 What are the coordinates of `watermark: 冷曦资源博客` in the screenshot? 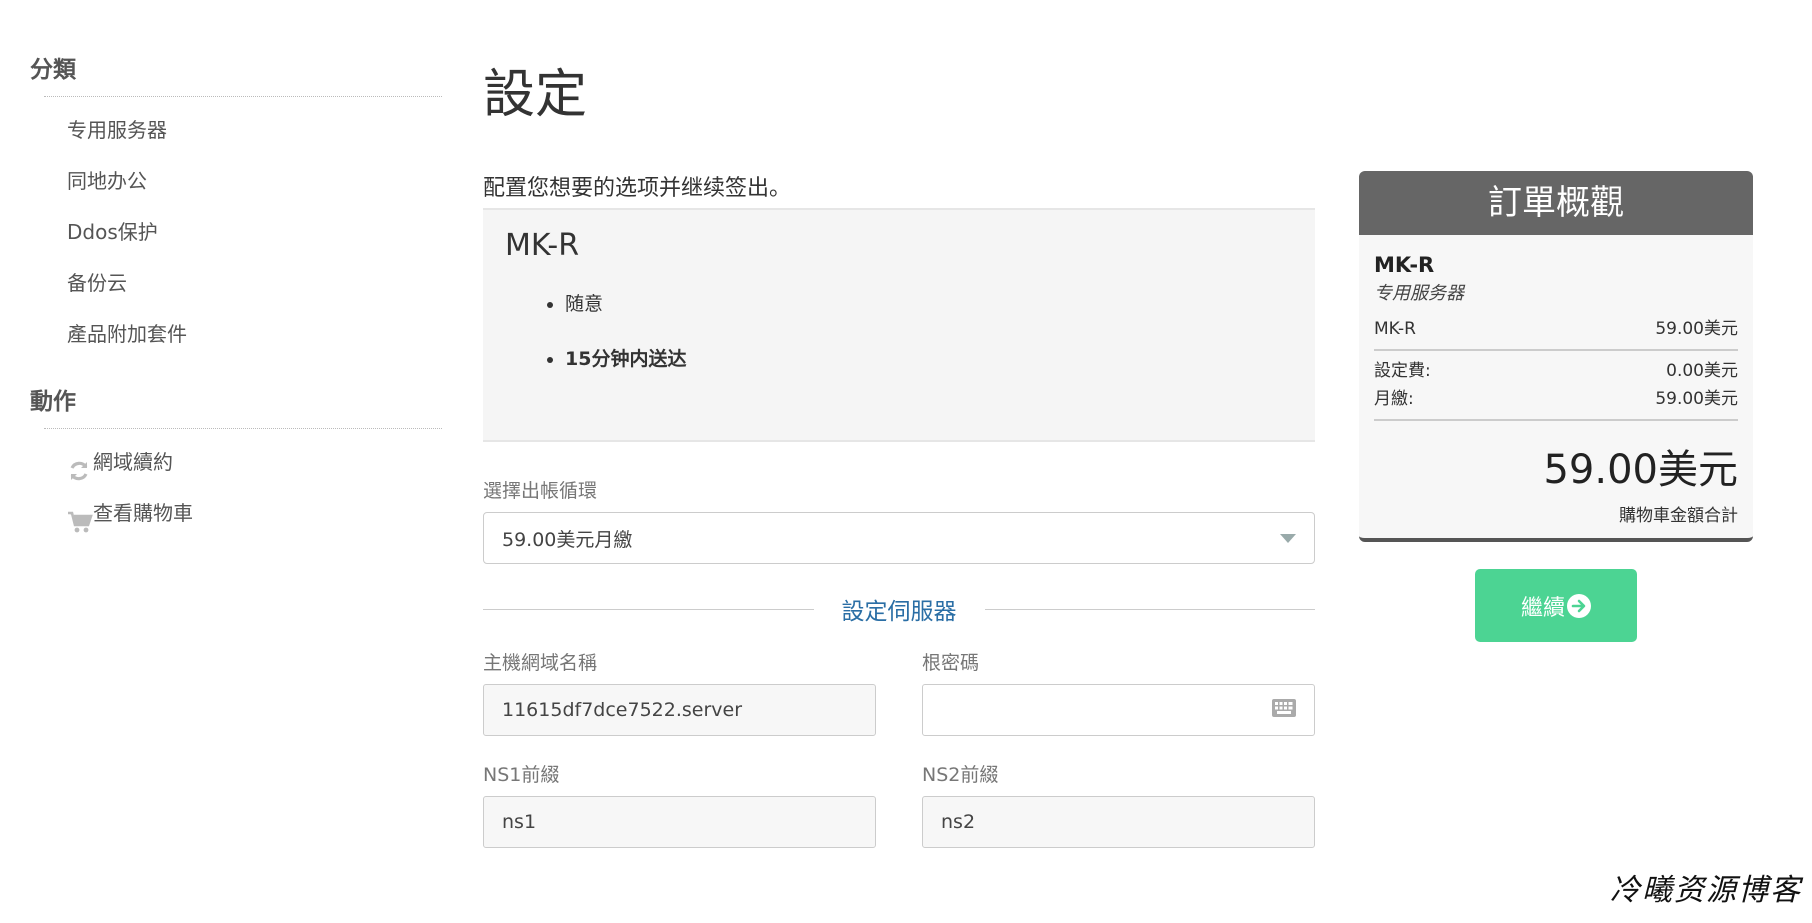 It's located at (1706, 890).